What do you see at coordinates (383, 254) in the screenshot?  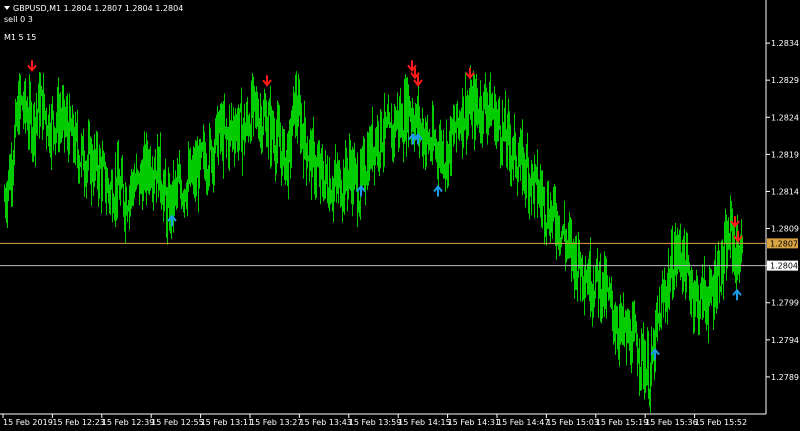 I see `price-levels` at bounding box center [383, 254].